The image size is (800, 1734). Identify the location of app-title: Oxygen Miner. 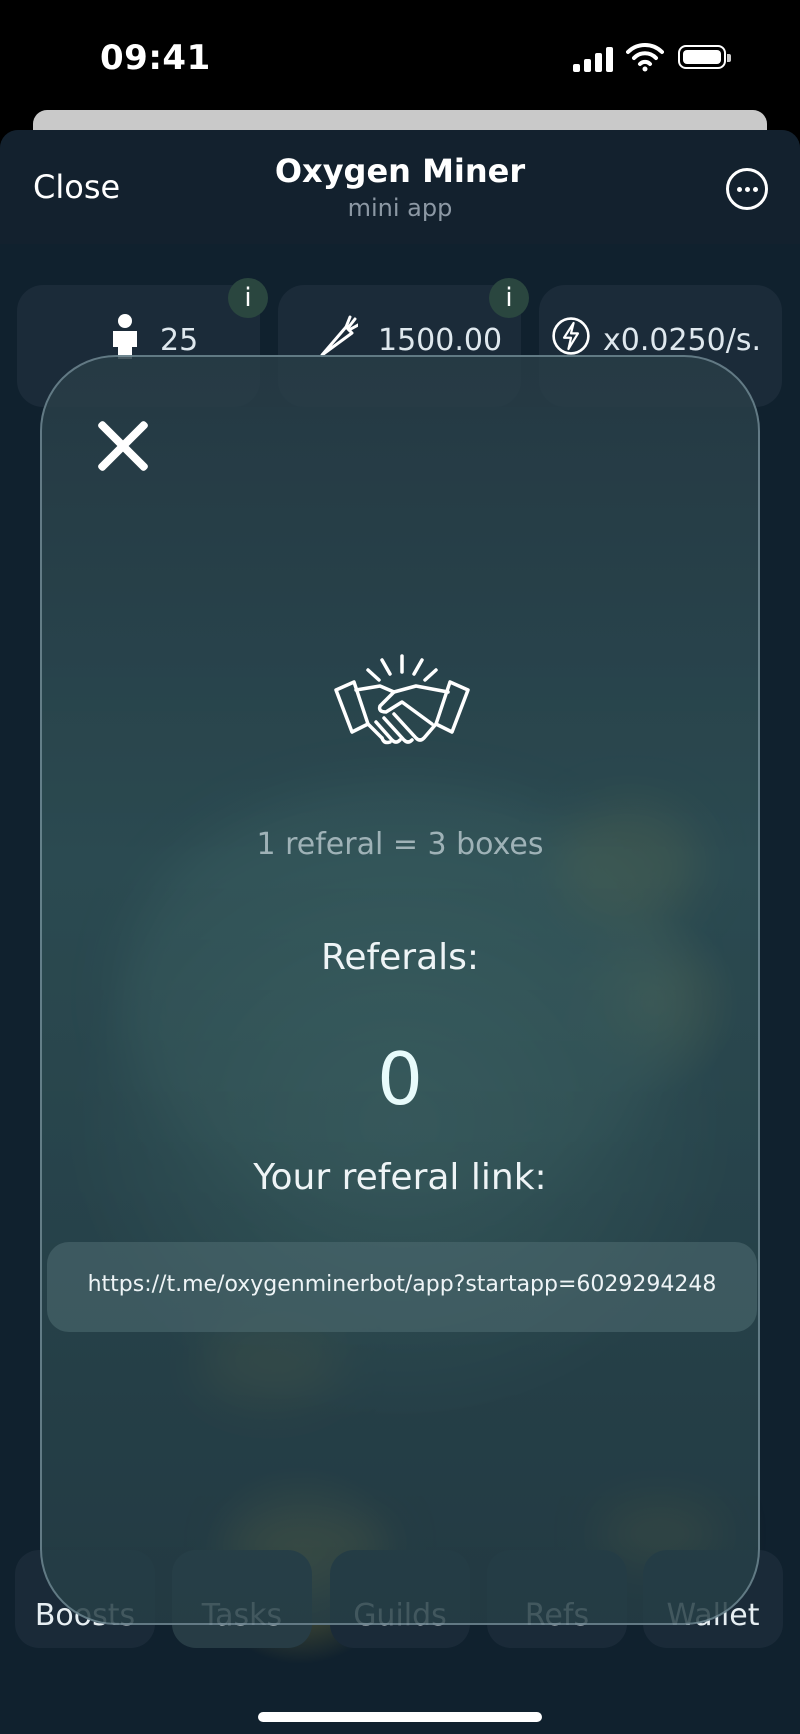
(400, 171).